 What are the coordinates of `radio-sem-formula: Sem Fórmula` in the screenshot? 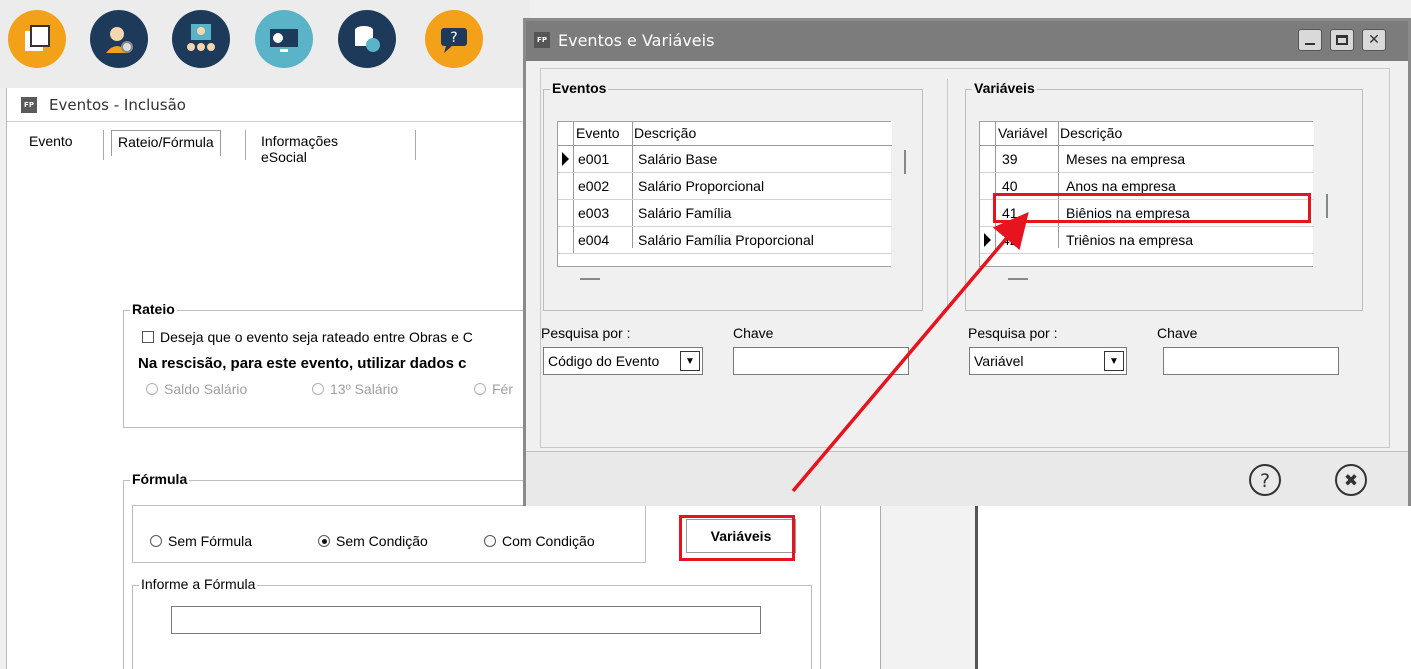 It's located at (201, 541).